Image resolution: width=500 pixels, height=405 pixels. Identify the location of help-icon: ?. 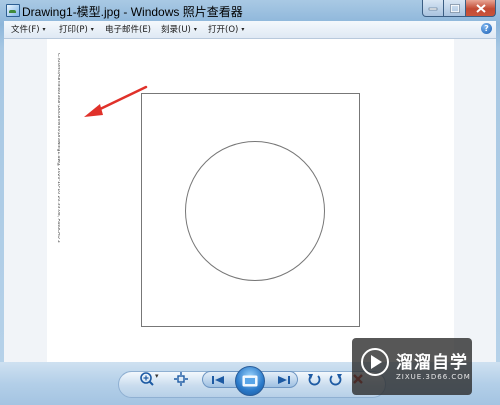
(486, 28).